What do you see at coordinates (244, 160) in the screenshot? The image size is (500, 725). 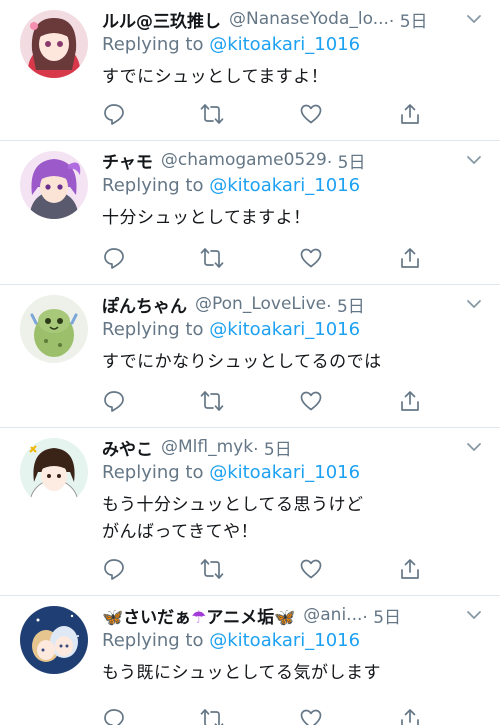 I see `user-handle: @chamogame0529` at bounding box center [244, 160].